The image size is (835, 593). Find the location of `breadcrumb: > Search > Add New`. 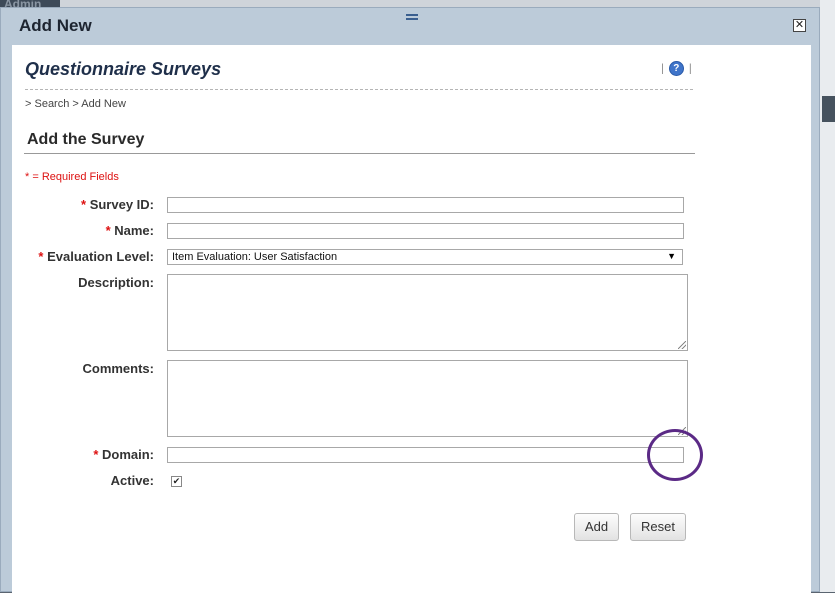

breadcrumb: > Search > Add New is located at coordinates (75, 104).